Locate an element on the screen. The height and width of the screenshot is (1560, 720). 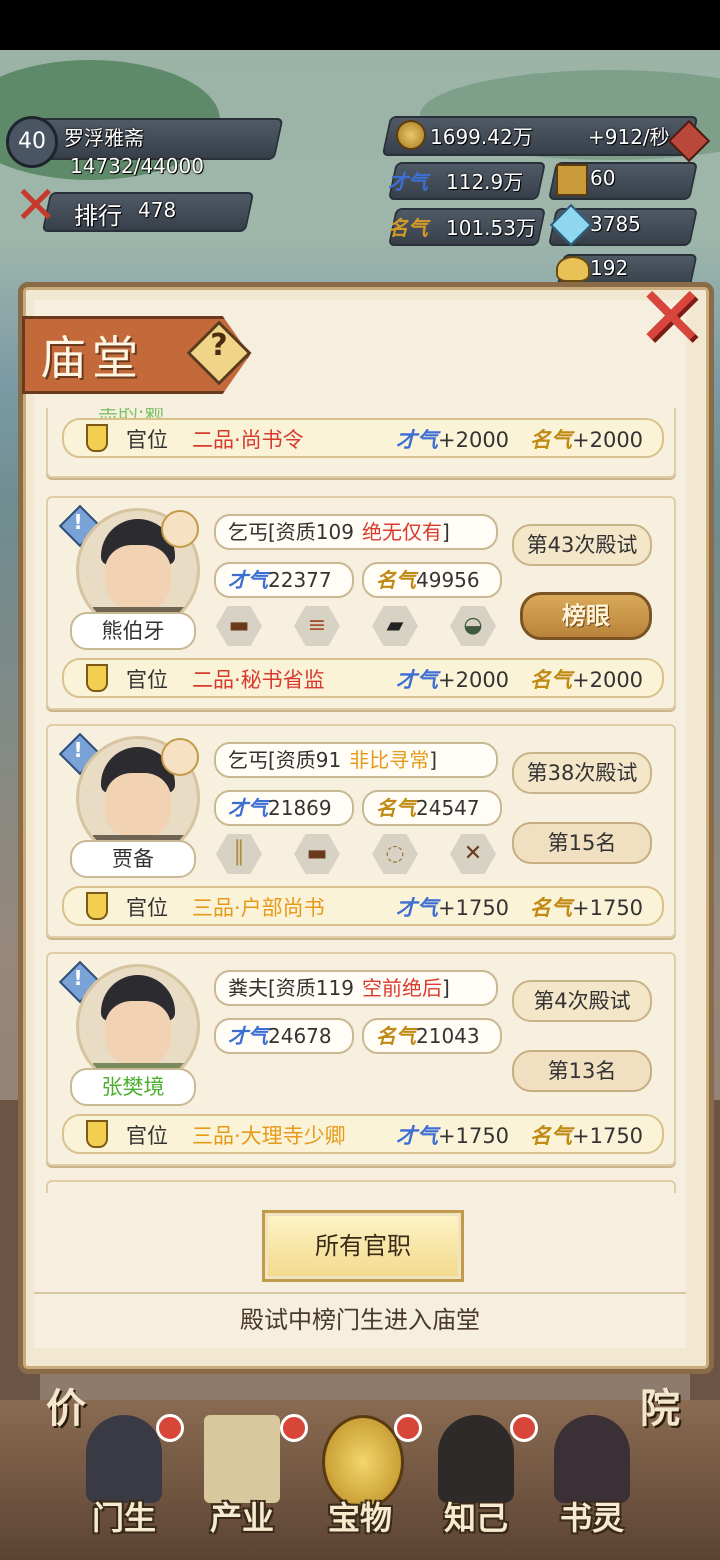
copper-coin-icon is located at coordinates (411, 135).